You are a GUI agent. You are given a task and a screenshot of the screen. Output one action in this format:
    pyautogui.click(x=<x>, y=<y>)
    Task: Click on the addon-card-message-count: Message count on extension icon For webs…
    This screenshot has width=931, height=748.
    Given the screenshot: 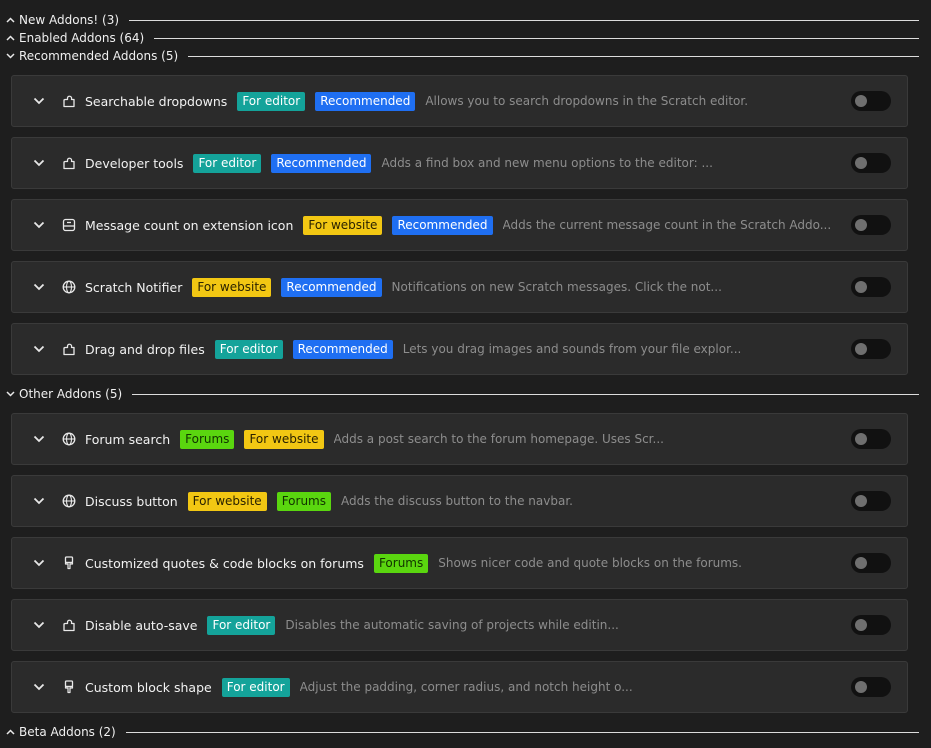 What is the action you would take?
    pyautogui.click(x=459, y=225)
    